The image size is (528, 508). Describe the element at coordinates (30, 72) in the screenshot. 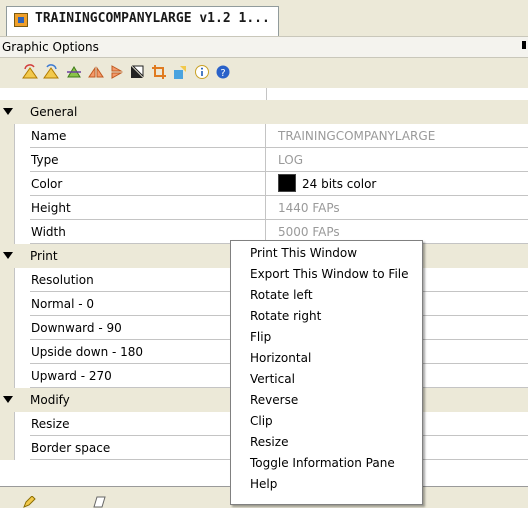

I see `rotate-left-icon` at that location.